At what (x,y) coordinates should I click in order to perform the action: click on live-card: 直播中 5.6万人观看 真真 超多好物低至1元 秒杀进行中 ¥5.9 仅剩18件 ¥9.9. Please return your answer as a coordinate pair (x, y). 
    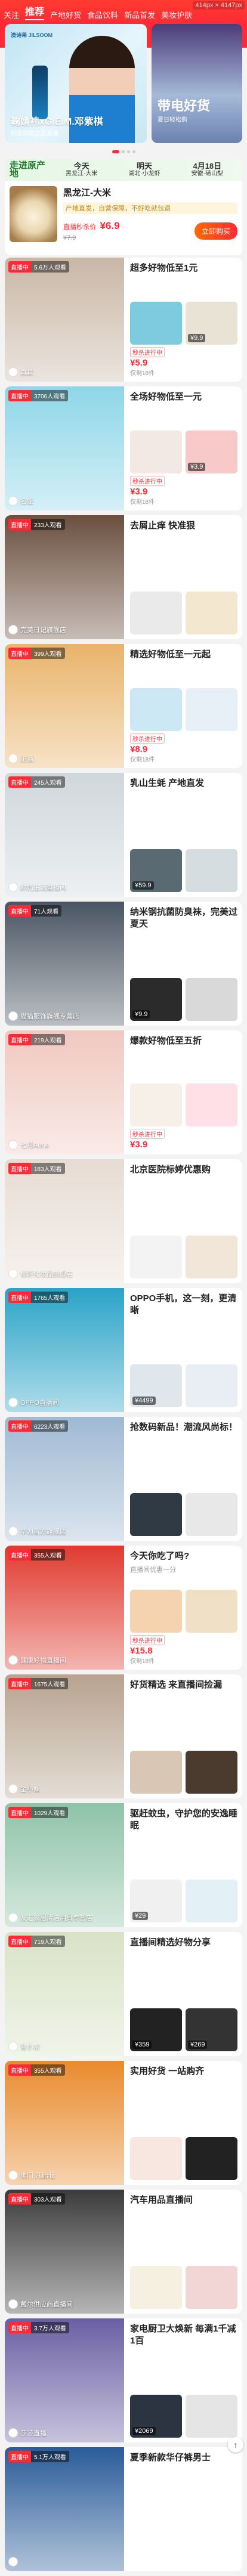
    Looking at the image, I should click on (123, 320).